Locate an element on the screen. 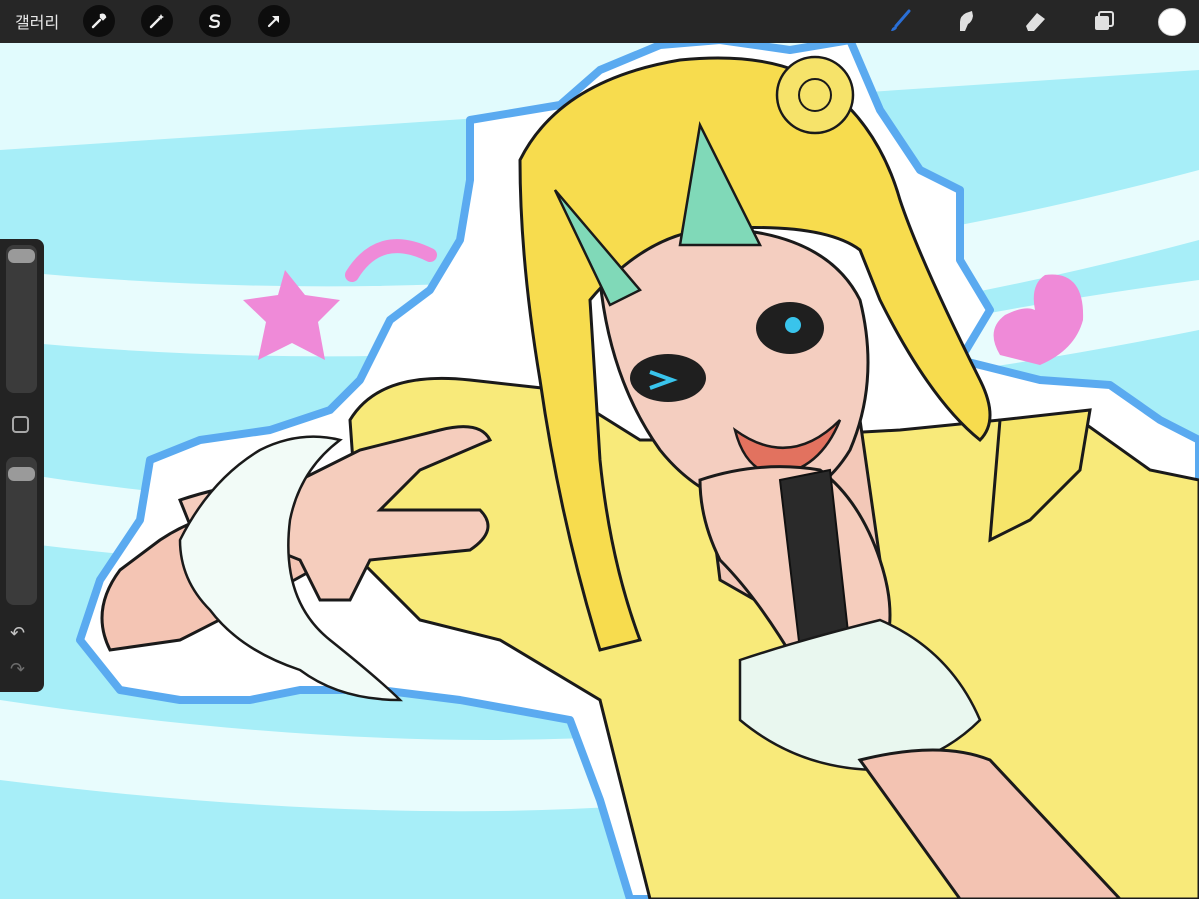 The height and width of the screenshot is (899, 1199). smudge-icon is located at coordinates (966, 21).